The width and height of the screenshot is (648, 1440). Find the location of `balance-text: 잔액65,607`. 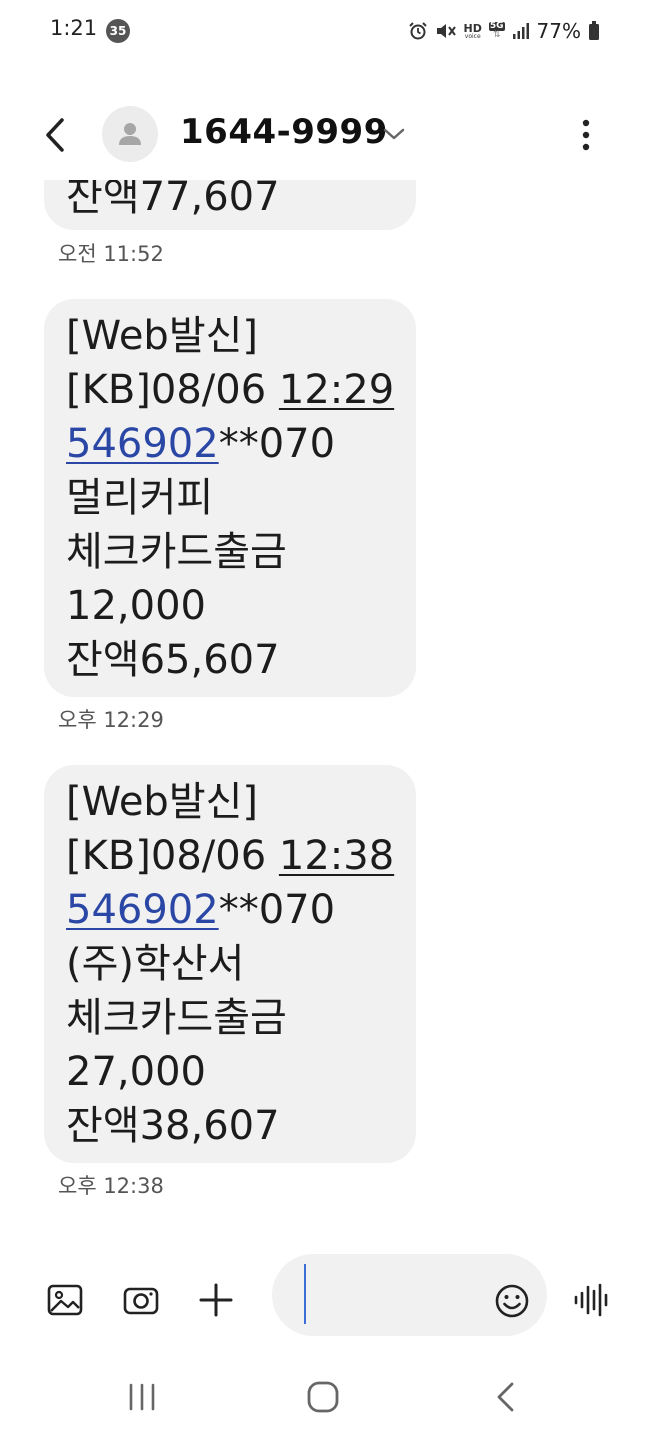

balance-text: 잔액65,607 is located at coordinates (173, 660).